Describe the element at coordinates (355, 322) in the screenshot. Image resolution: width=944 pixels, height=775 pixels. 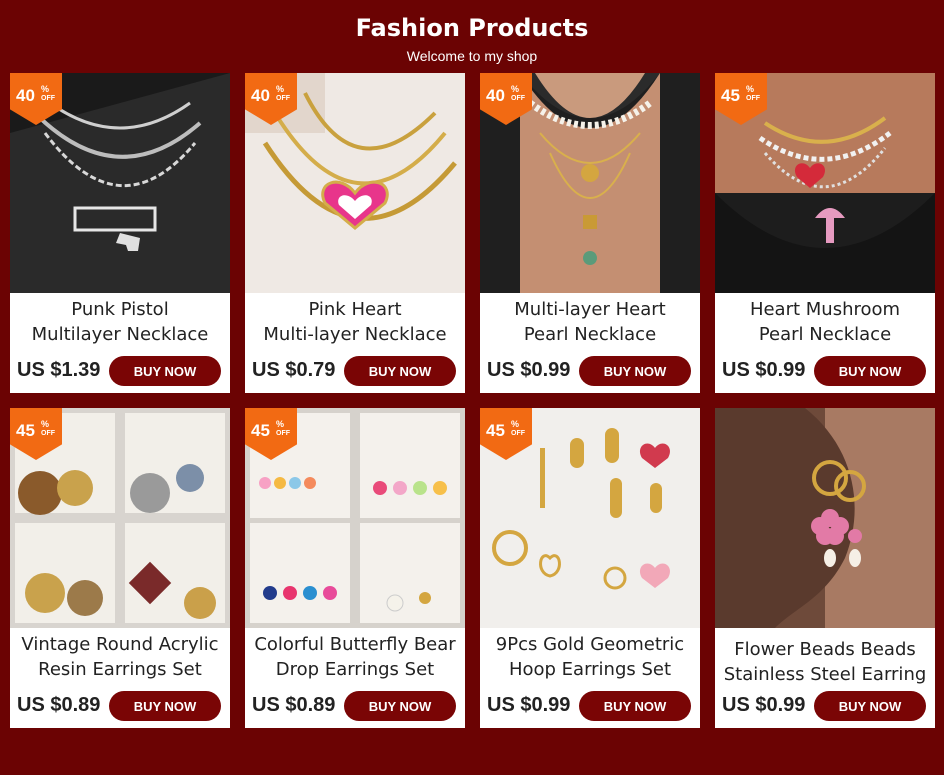
I see `product-name: Pink Heart Multi-layer Necklace` at that location.